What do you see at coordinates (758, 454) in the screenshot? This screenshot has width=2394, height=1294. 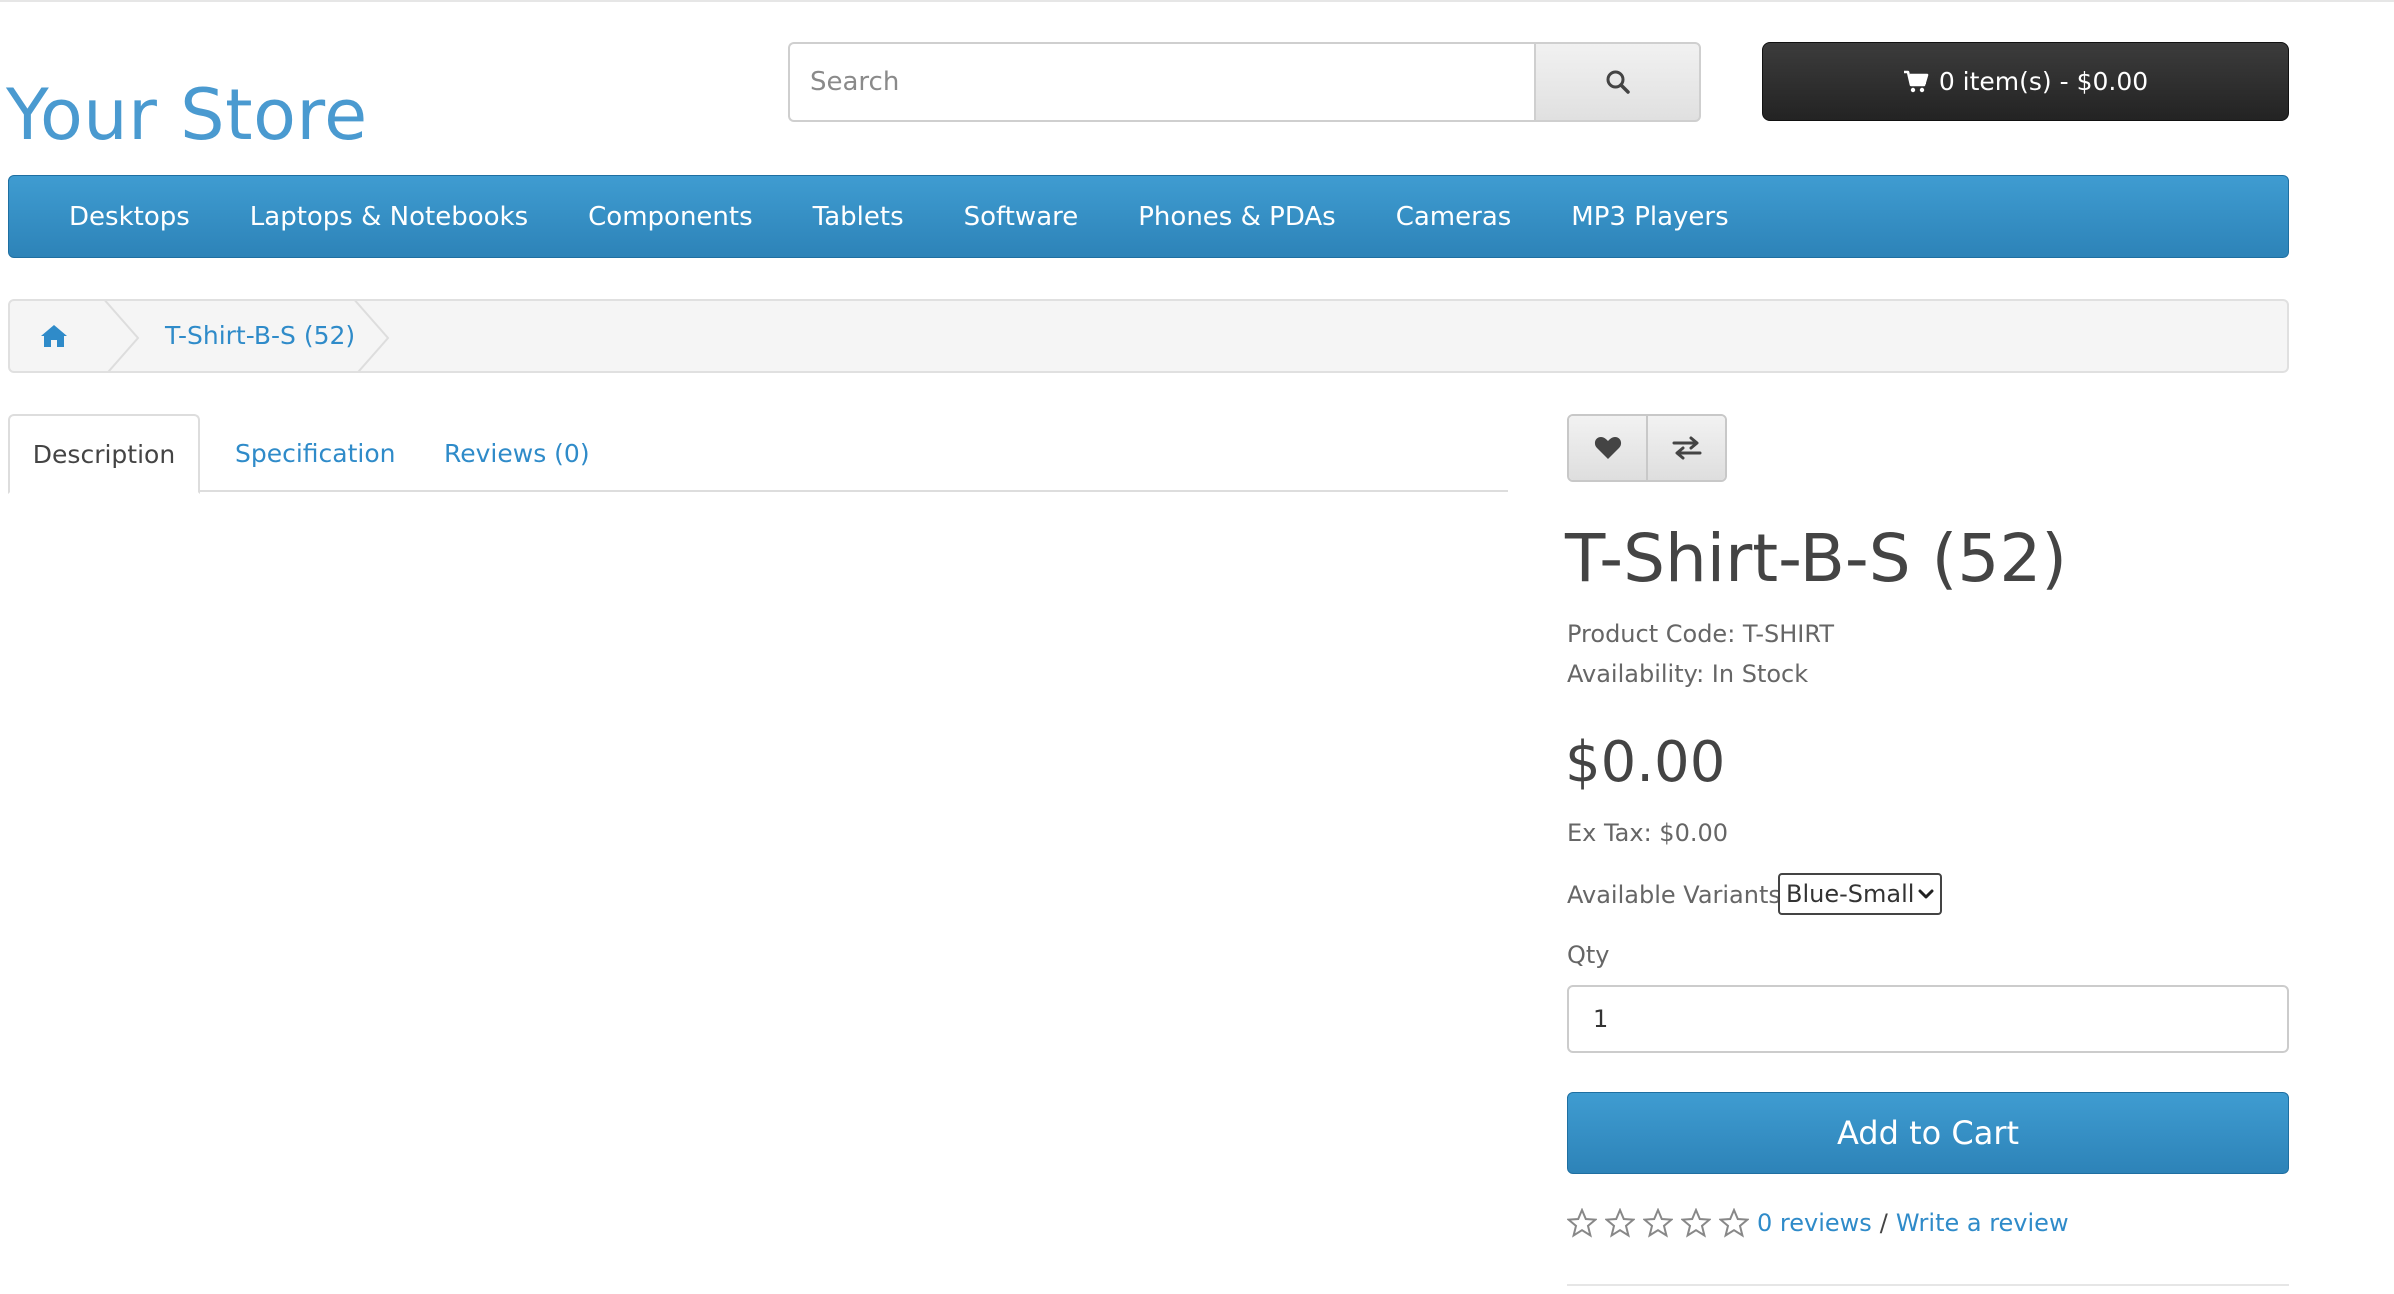 I see `product-tabs: Description Specification Reviews (0)` at bounding box center [758, 454].